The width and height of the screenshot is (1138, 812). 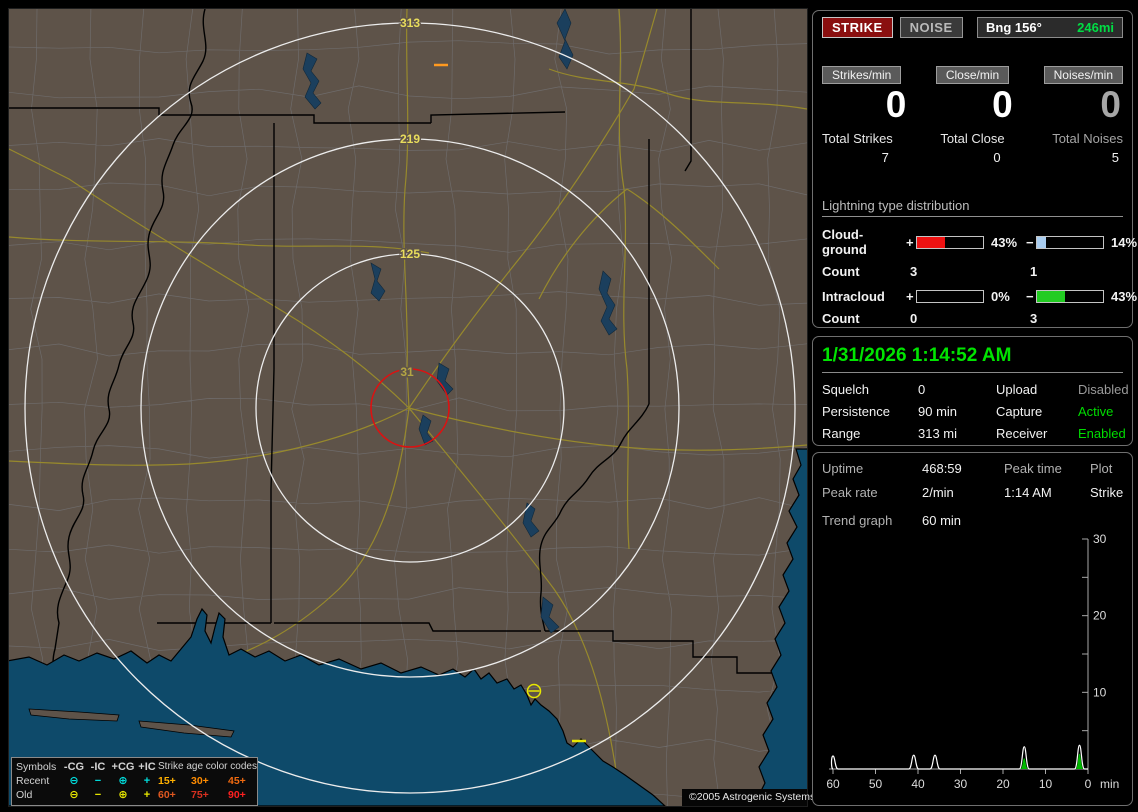 I want to click on bearing-label: Bng 156°, so click(x=1014, y=27).